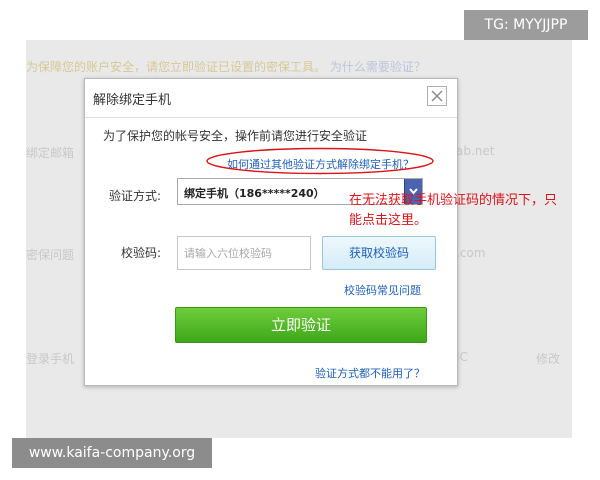 Image resolution: width=600 pixels, height=480 pixels. Describe the element at coordinates (377, 67) in the screenshot. I see `background-why-link: 为什么需要验证？` at that location.